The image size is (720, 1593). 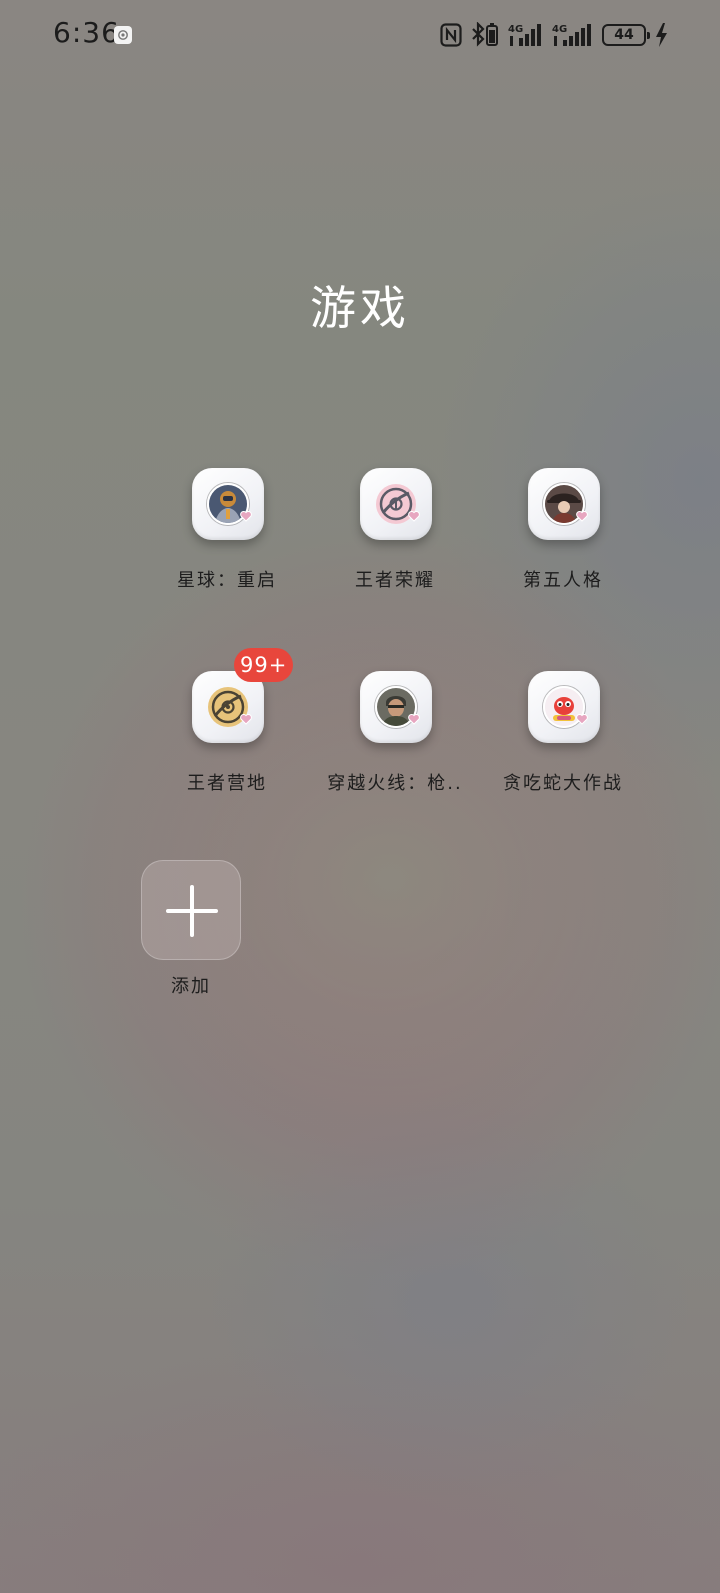 I want to click on app-label: 星球：重启, so click(x=227, y=580).